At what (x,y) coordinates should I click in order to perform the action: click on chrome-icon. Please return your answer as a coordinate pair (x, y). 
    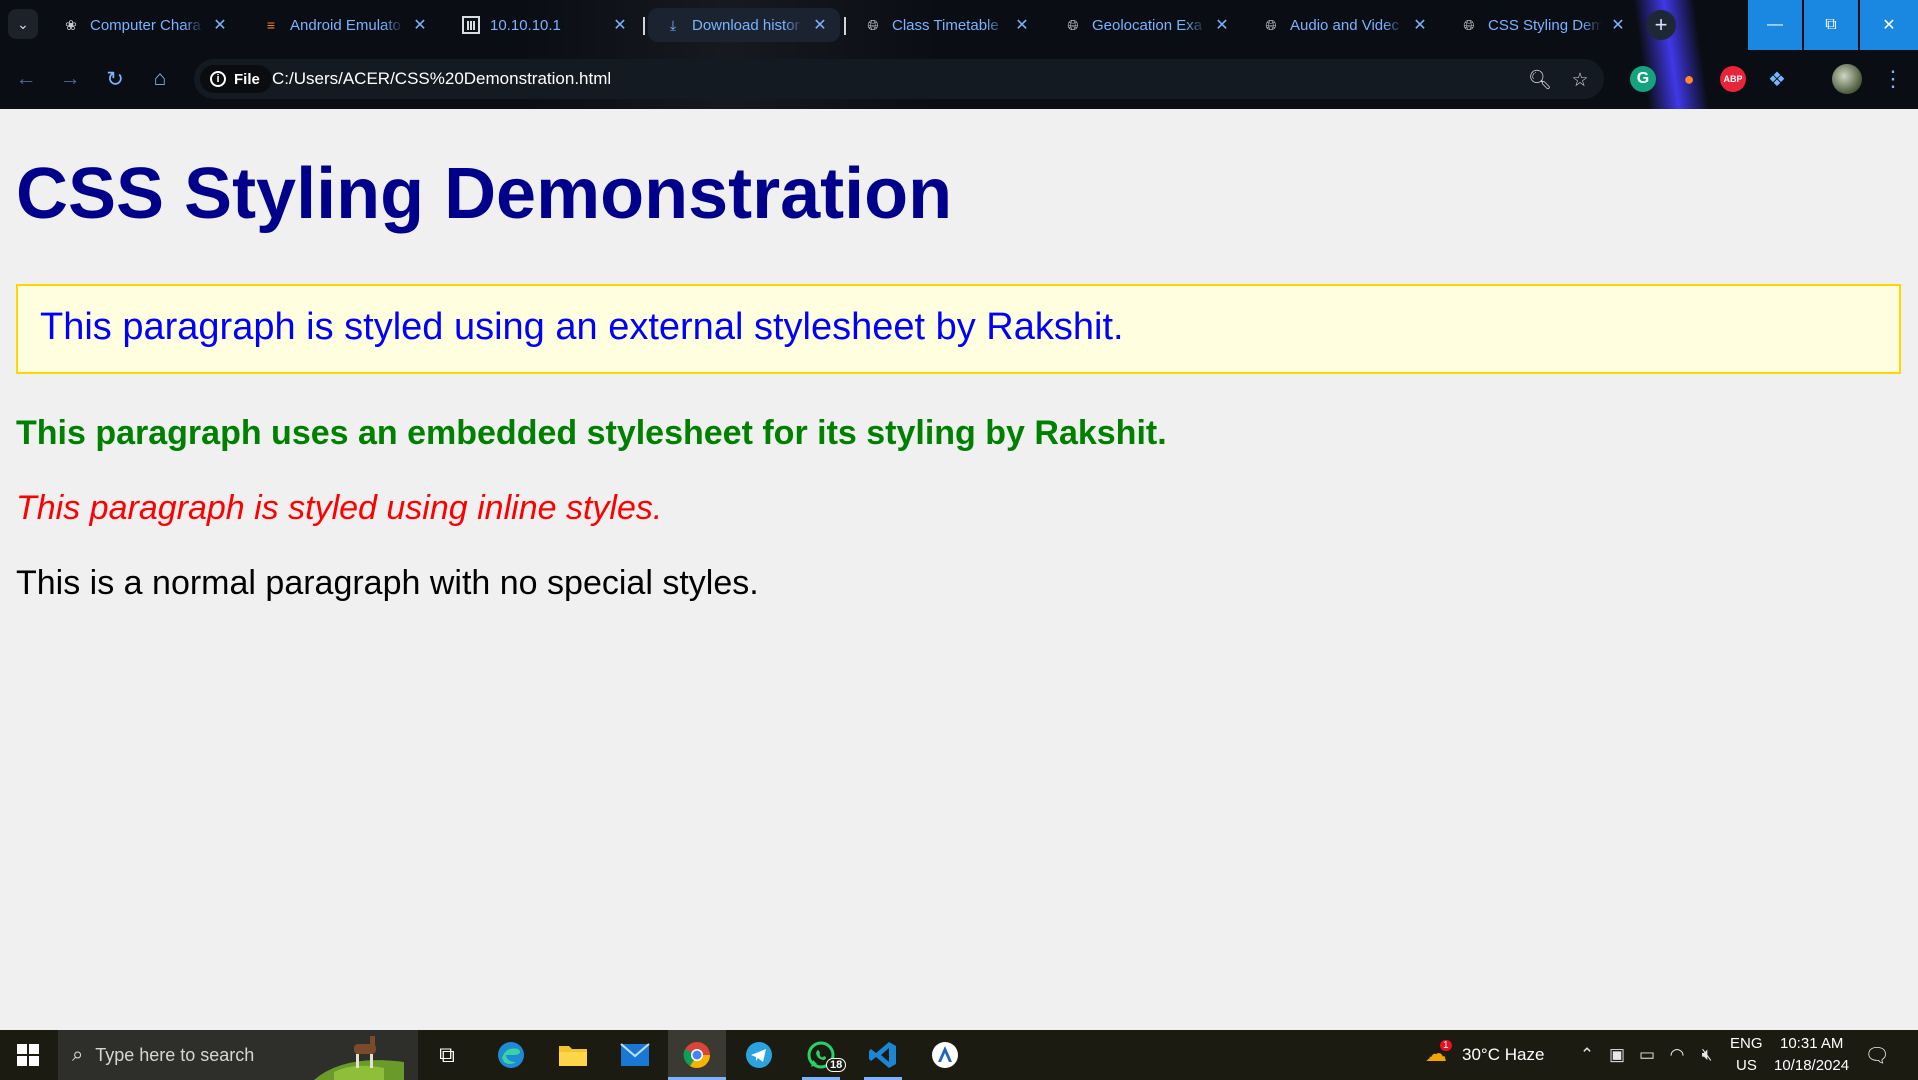
    Looking at the image, I should click on (697, 1055).